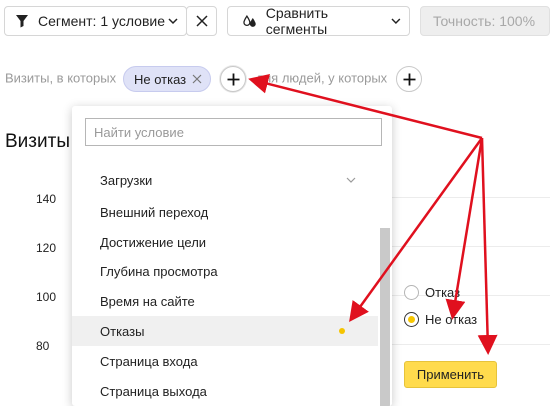  Describe the element at coordinates (451, 319) in the screenshot. I see `radio-label: Не отказ` at that location.